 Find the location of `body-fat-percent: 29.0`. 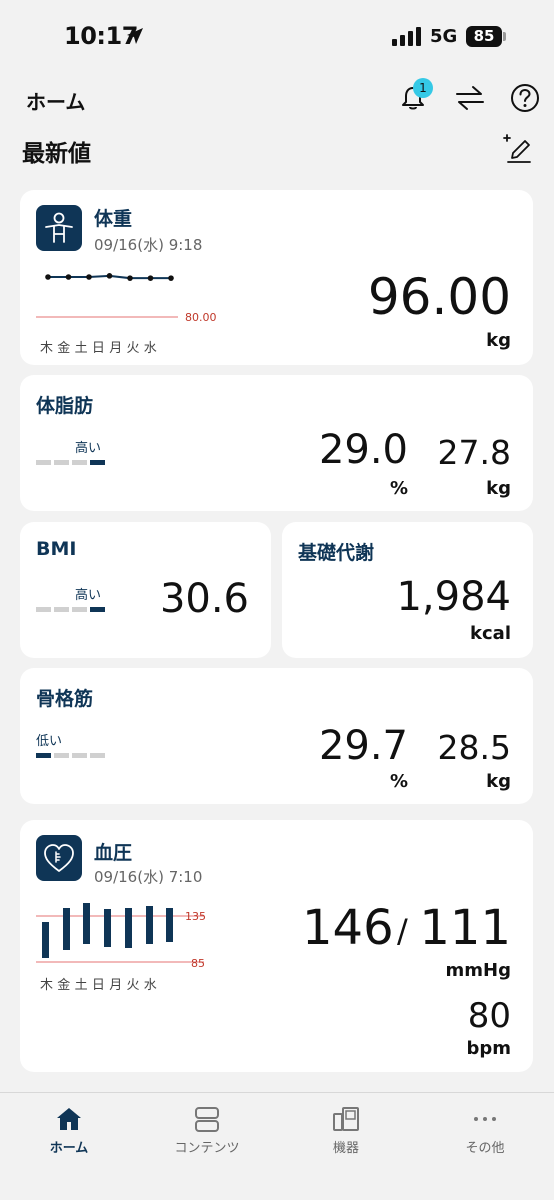

body-fat-percent: 29.0 is located at coordinates (363, 450).